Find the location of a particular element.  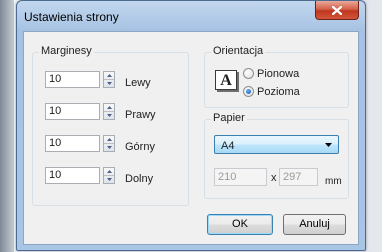

background-edge is located at coordinates (7, 126).